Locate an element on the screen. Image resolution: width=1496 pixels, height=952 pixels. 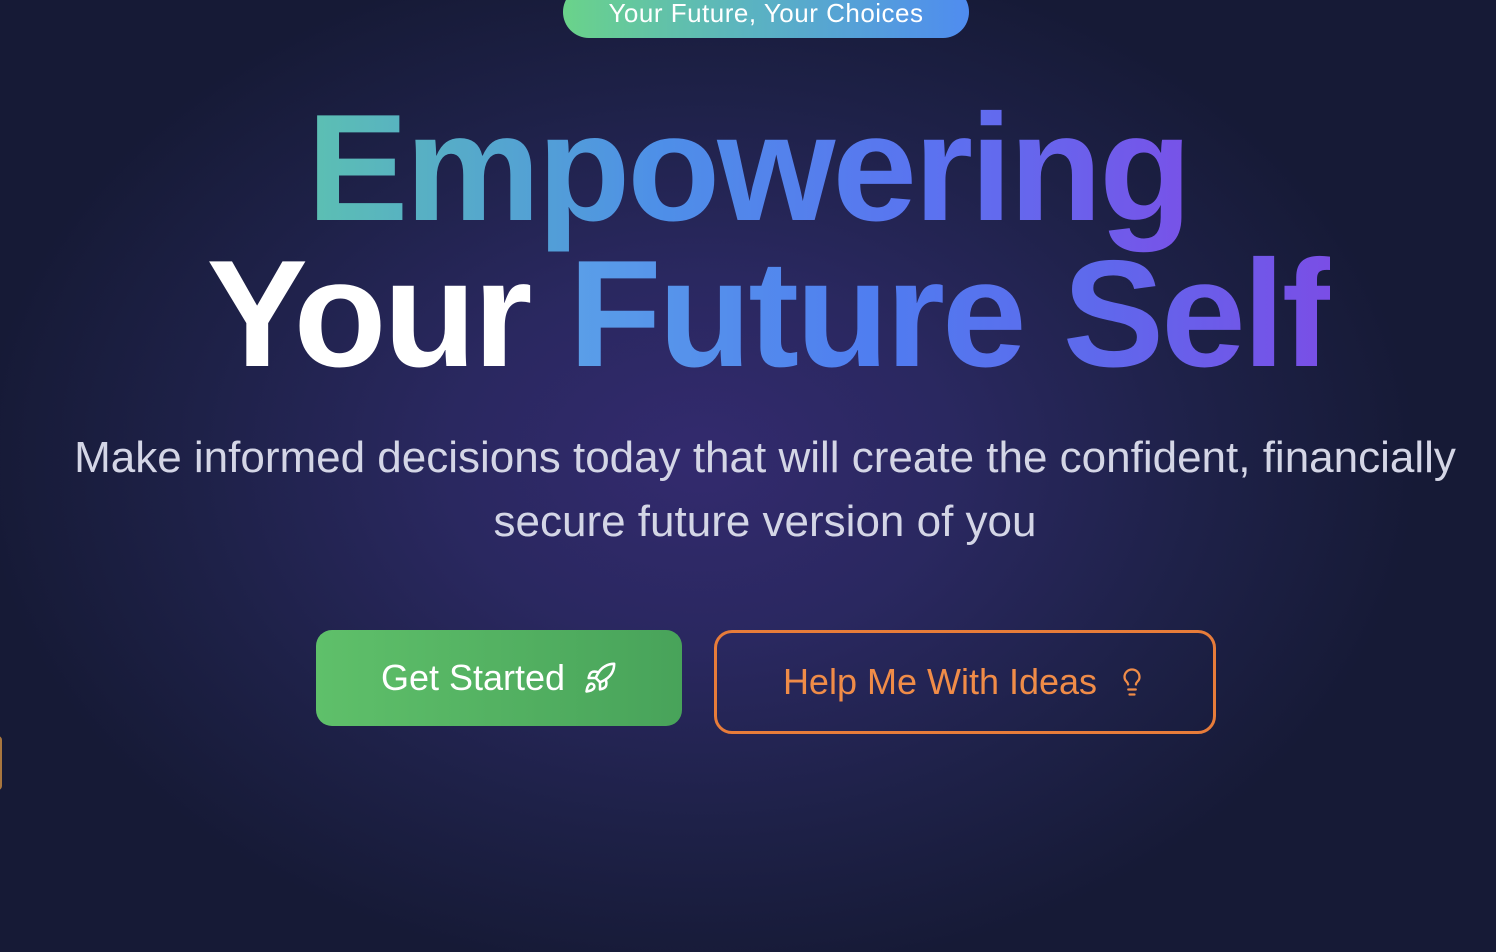
tagline-badge-label: Your Future, Your Choices is located at coordinates (766, 14).